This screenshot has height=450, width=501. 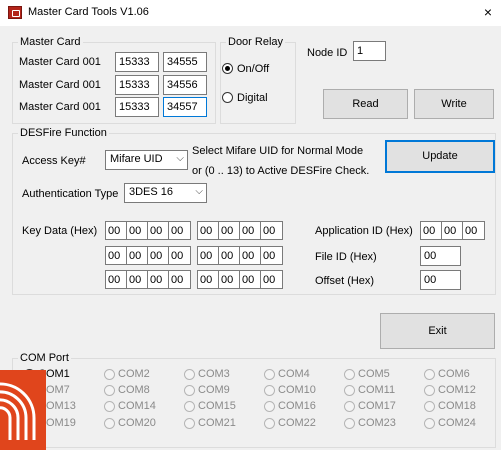 What do you see at coordinates (281, 171) in the screenshot?
I see `access-key-note-2: or (0 .. 13) to Active DESFire Check.` at bounding box center [281, 171].